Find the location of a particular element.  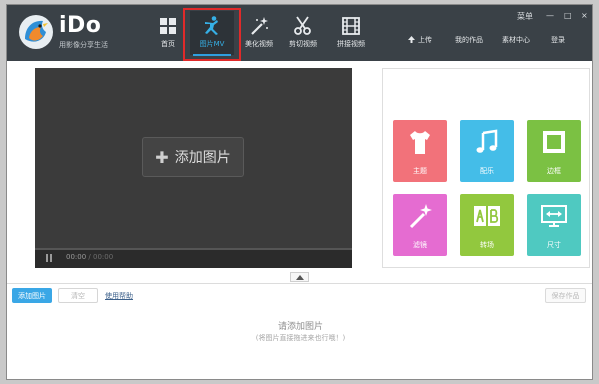

add-photo-center-button: ✚ 添加图片 is located at coordinates (193, 157).